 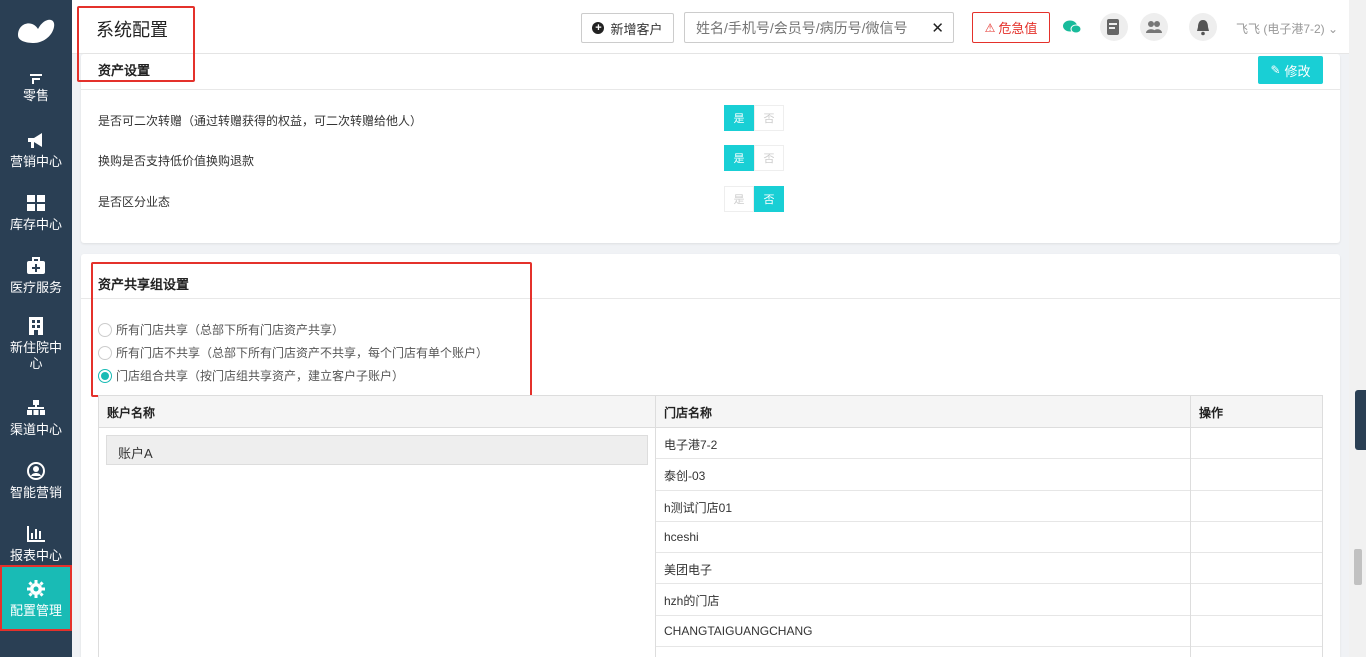 I want to click on sidebar-item-config: 配置管理, so click(x=36, y=598).